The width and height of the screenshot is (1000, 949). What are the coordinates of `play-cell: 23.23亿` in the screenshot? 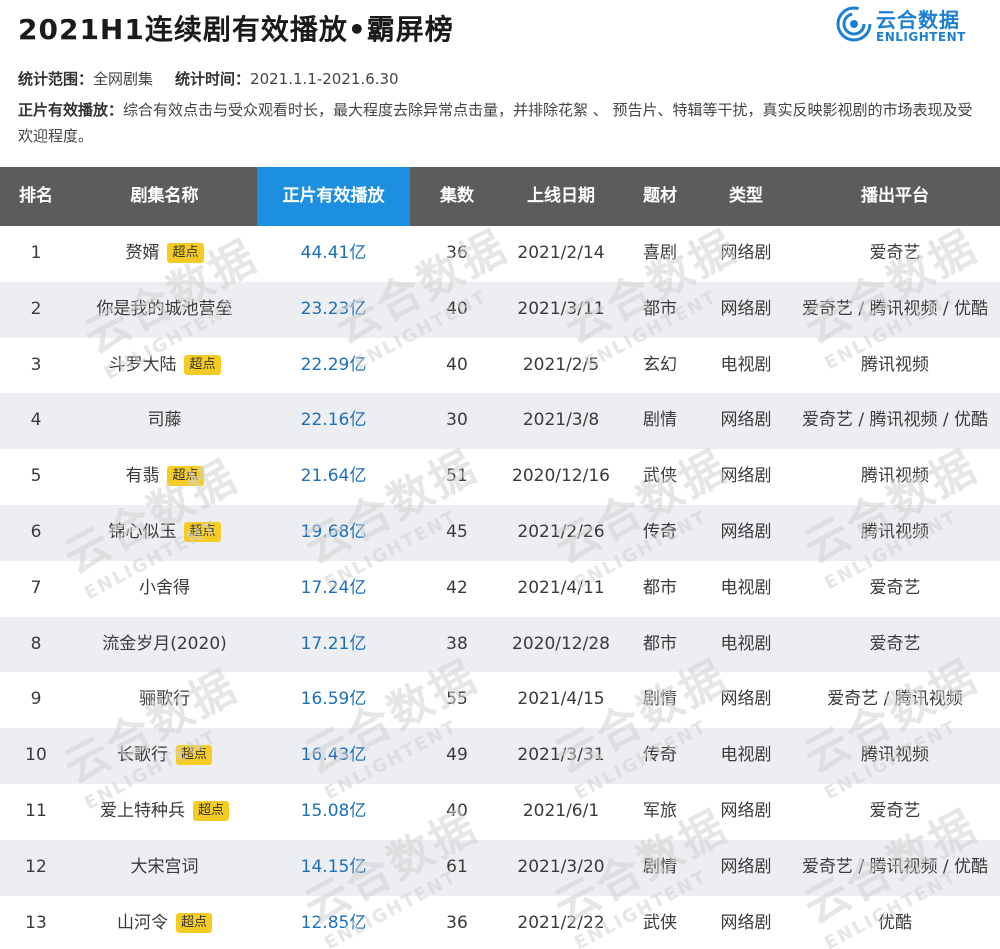 It's located at (333, 308).